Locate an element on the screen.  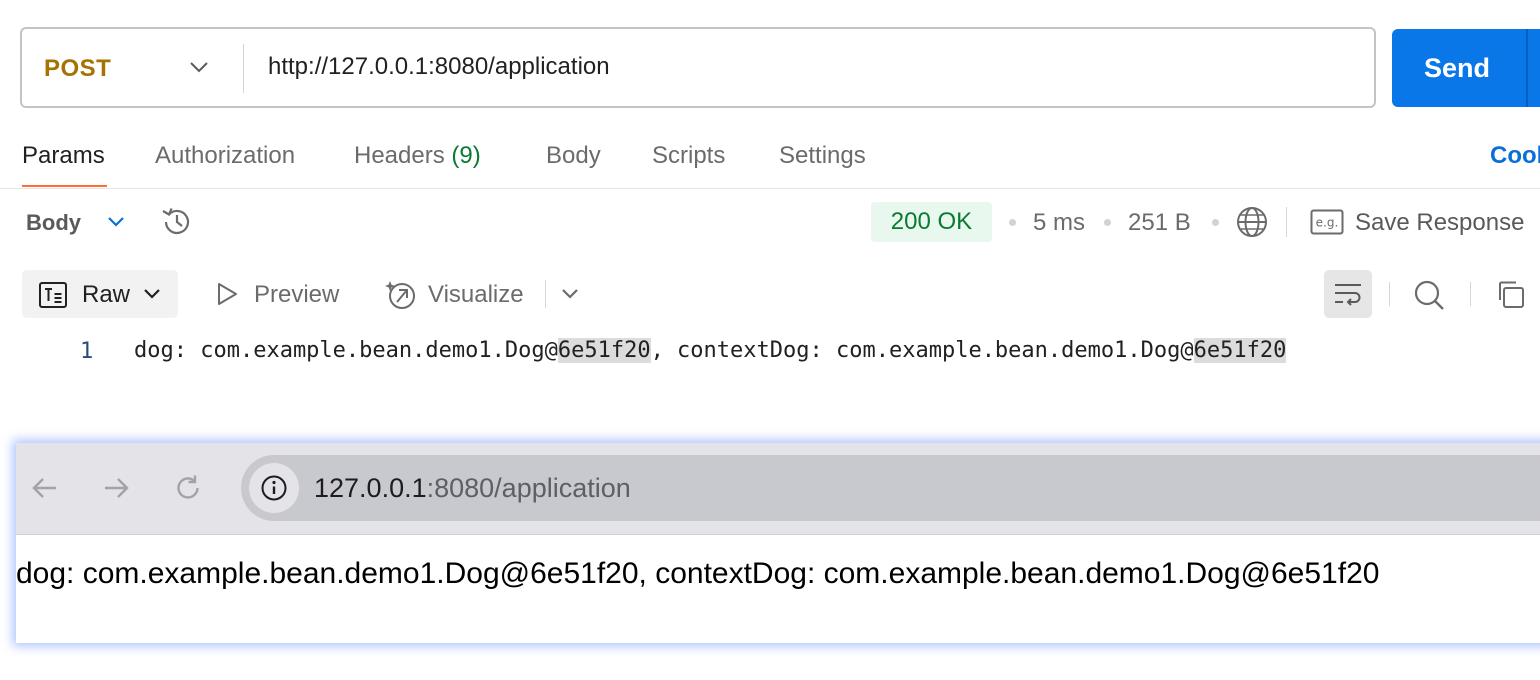
wrap-lines-icon is located at coordinates (1348, 294).